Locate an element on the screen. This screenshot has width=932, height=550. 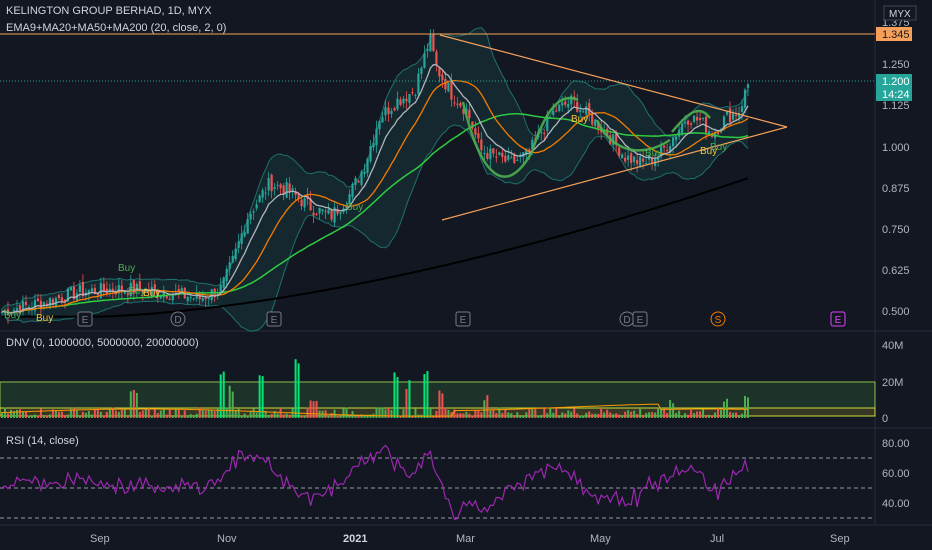
volume-pane is located at coordinates (438, 388).